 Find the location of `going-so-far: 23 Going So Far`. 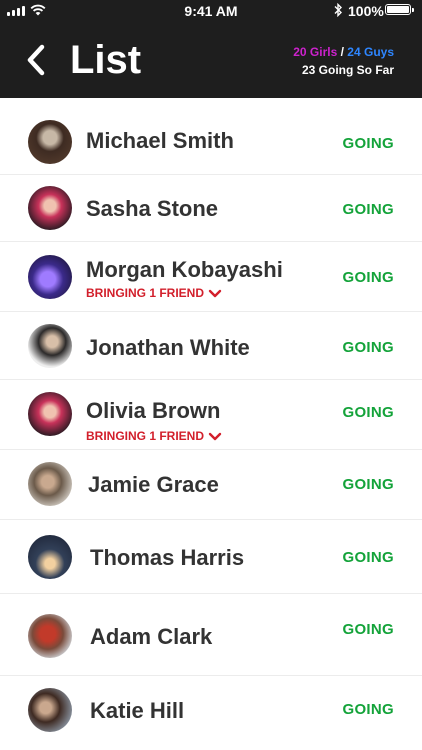

going-so-far: 23 Going So Far is located at coordinates (347, 70).